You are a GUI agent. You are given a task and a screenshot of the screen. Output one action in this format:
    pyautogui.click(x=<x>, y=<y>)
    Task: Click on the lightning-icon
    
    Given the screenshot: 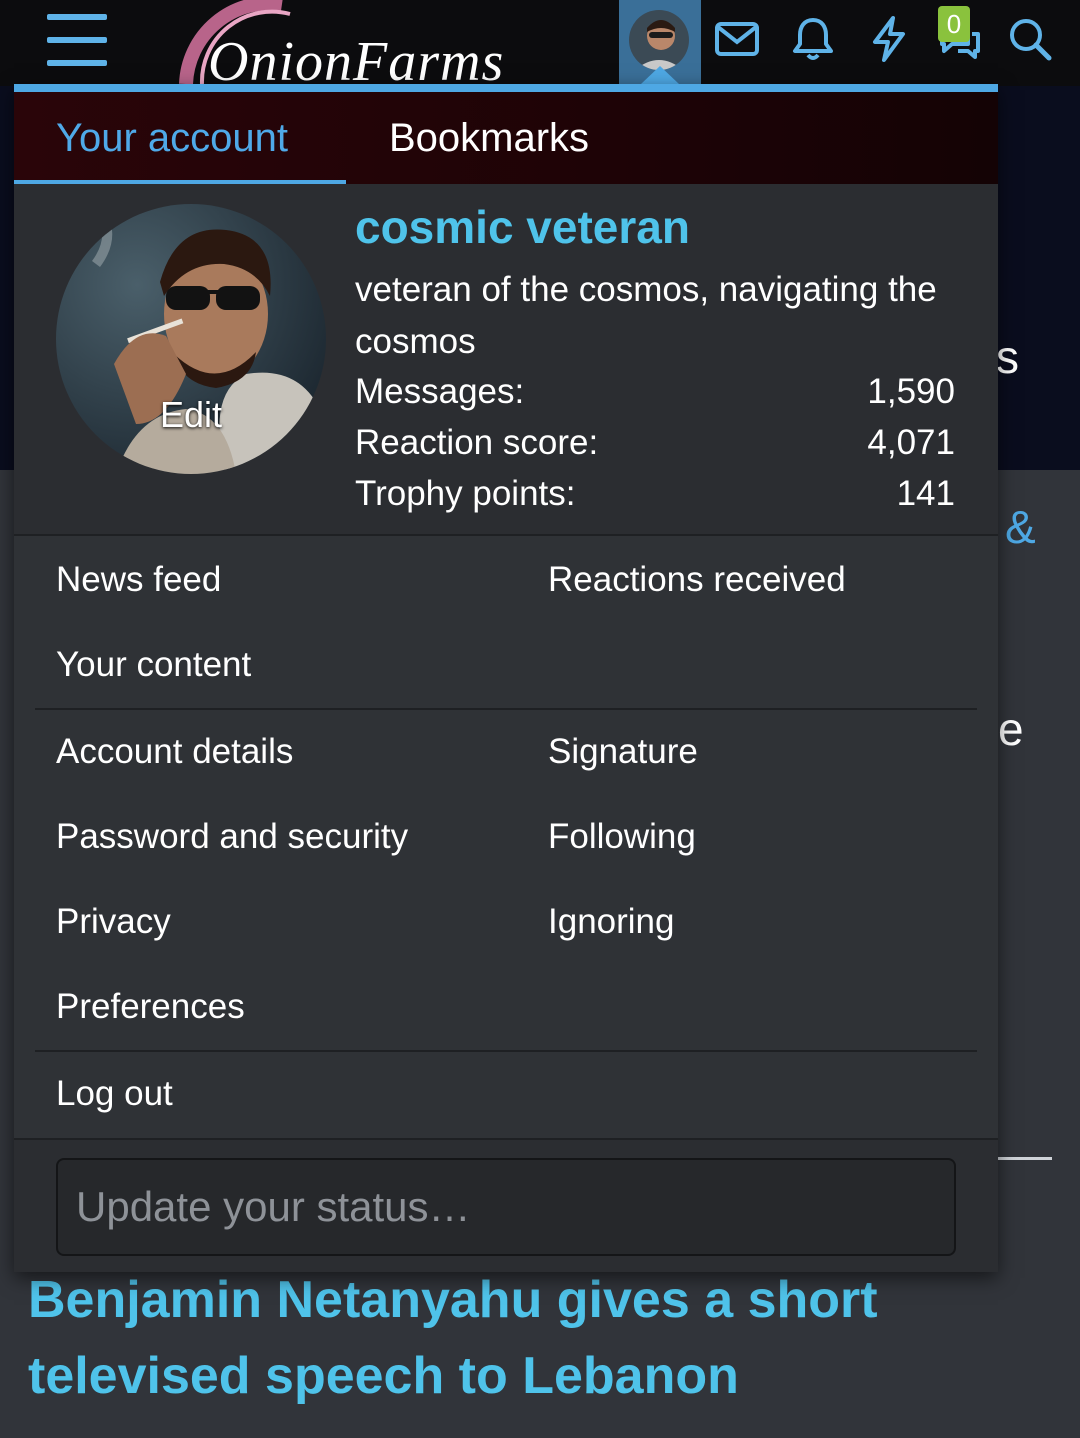 What is the action you would take?
    pyautogui.click(x=889, y=39)
    